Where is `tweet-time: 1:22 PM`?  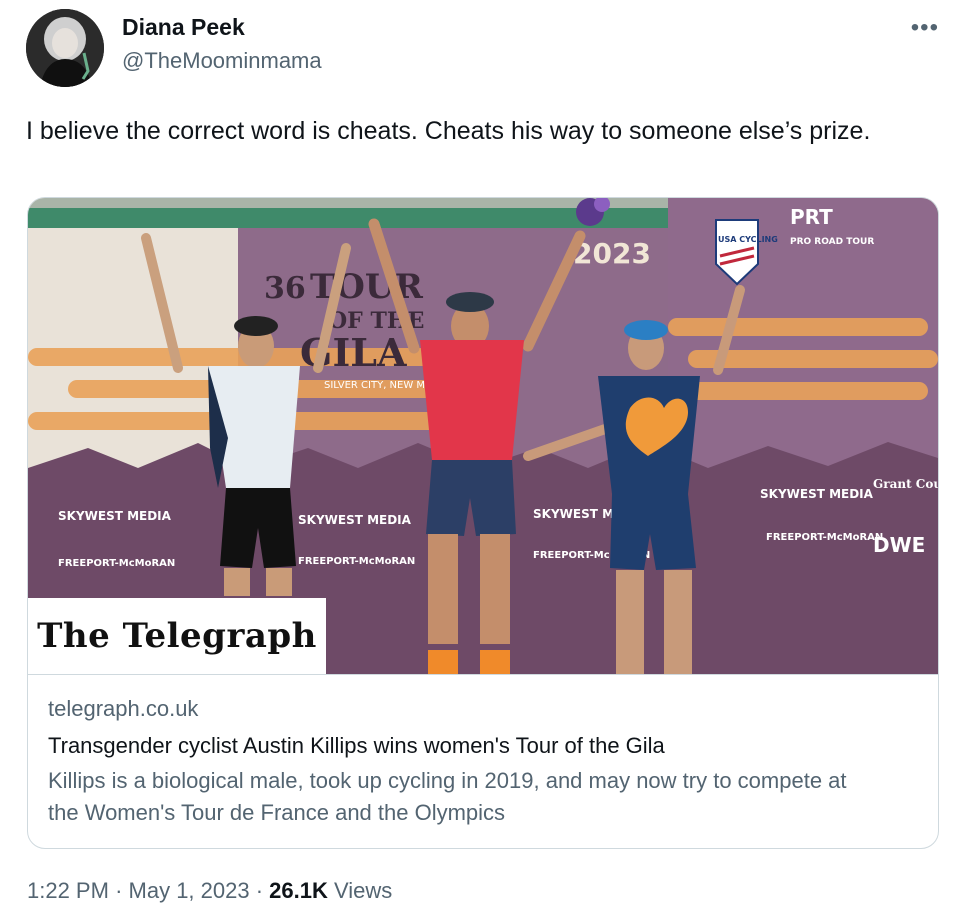 tweet-time: 1:22 PM is located at coordinates (68, 890).